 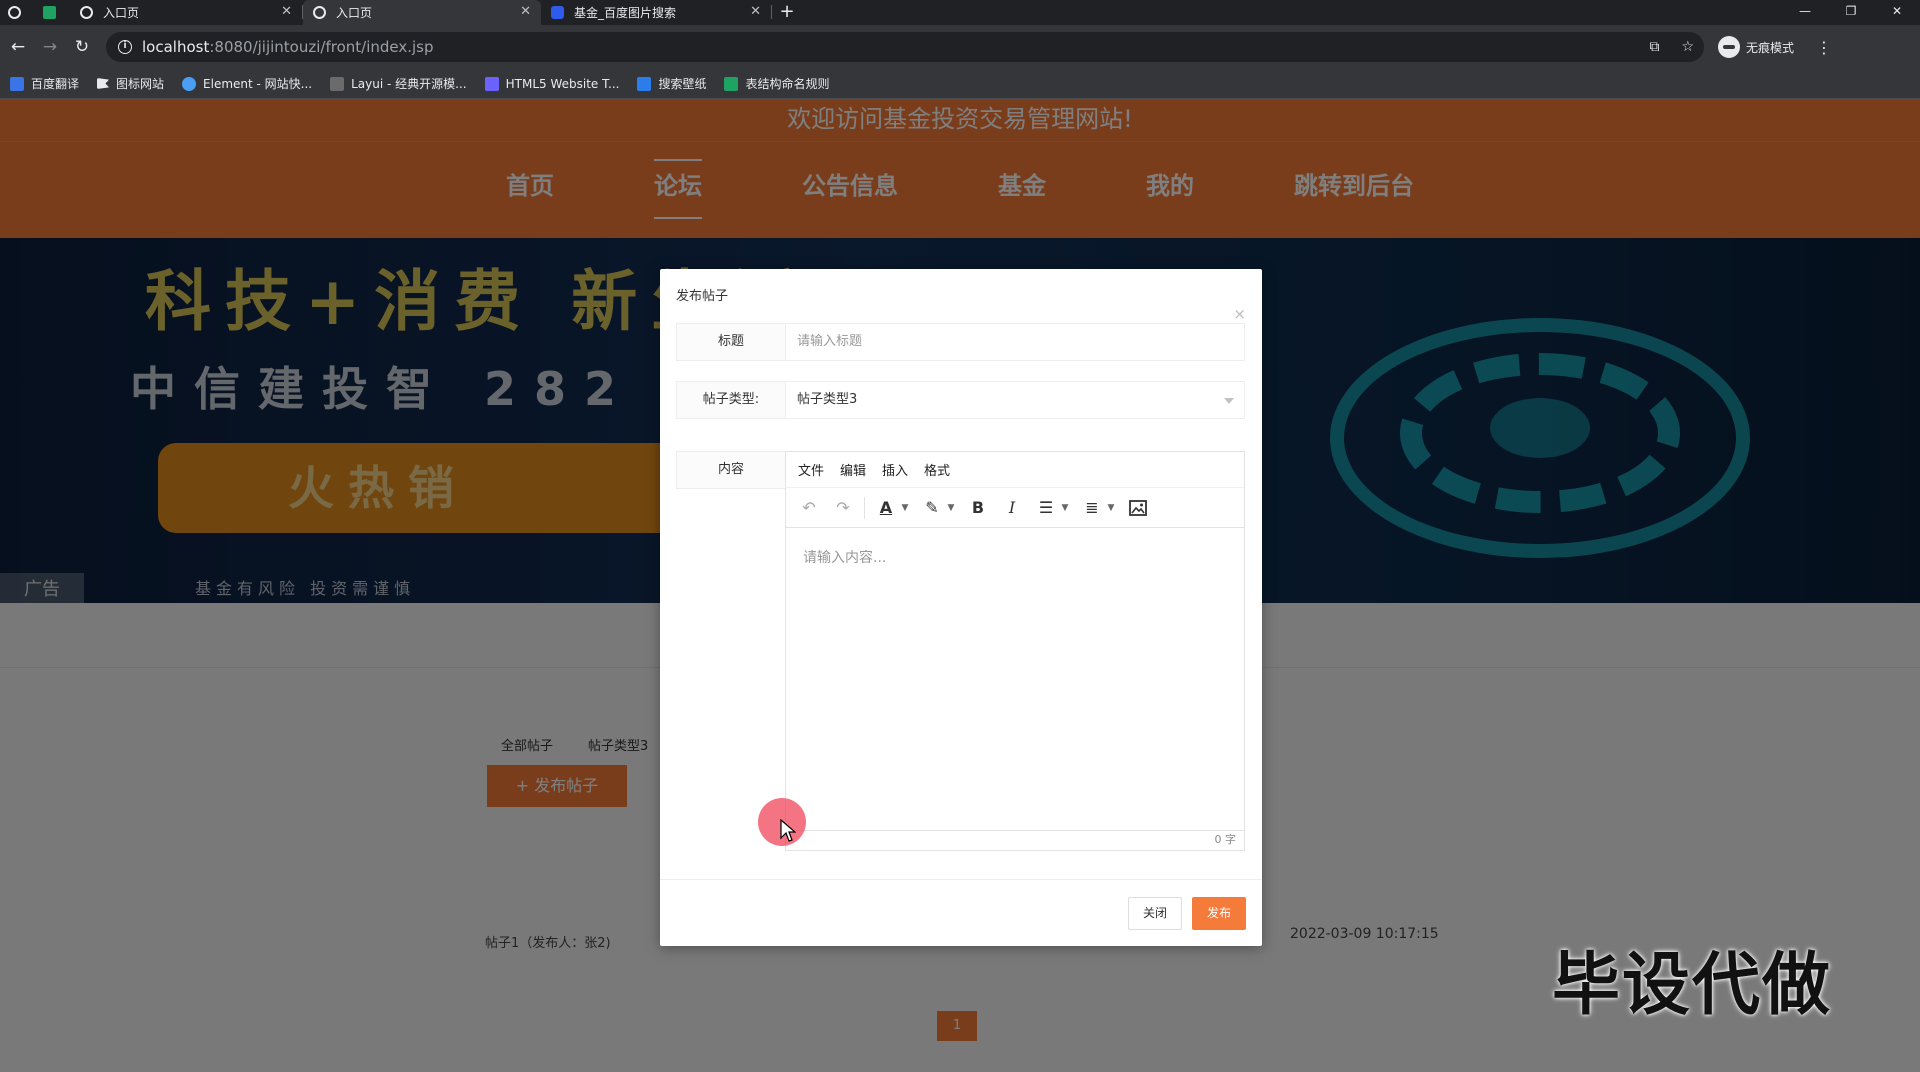 I want to click on editor-menu-edit: 编辑, so click(x=853, y=469).